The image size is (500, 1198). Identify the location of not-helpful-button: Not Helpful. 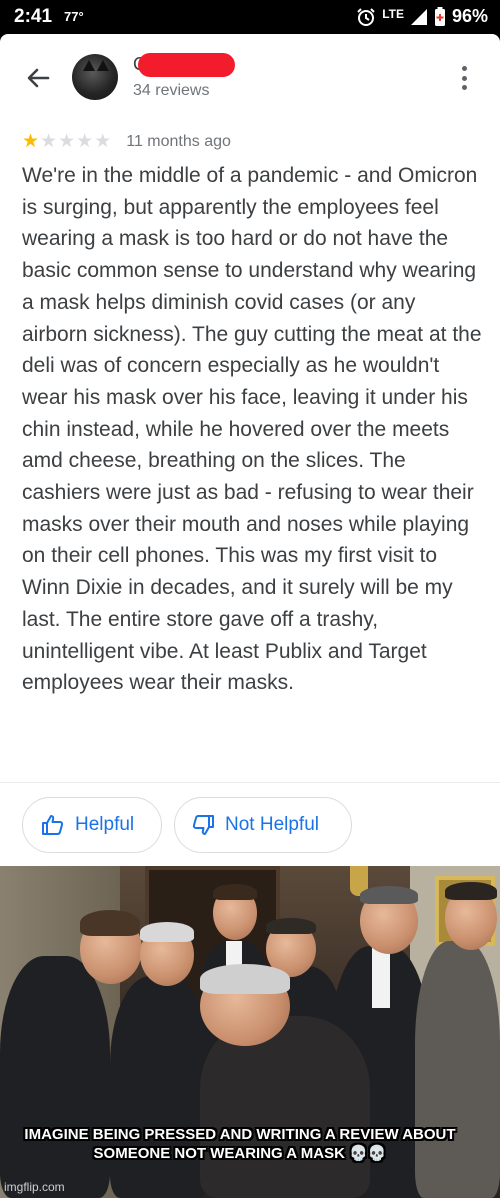
(263, 825).